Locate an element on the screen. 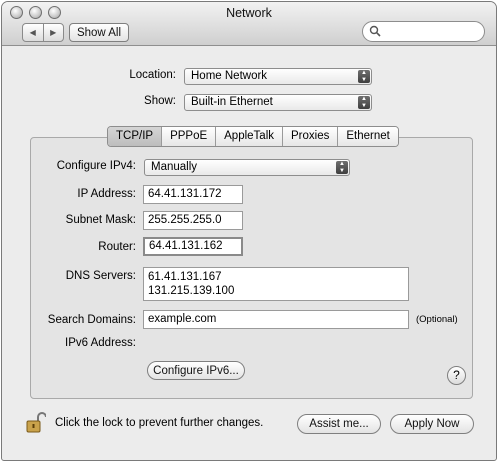  tab-ethernet: Ethernet is located at coordinates (368, 136).